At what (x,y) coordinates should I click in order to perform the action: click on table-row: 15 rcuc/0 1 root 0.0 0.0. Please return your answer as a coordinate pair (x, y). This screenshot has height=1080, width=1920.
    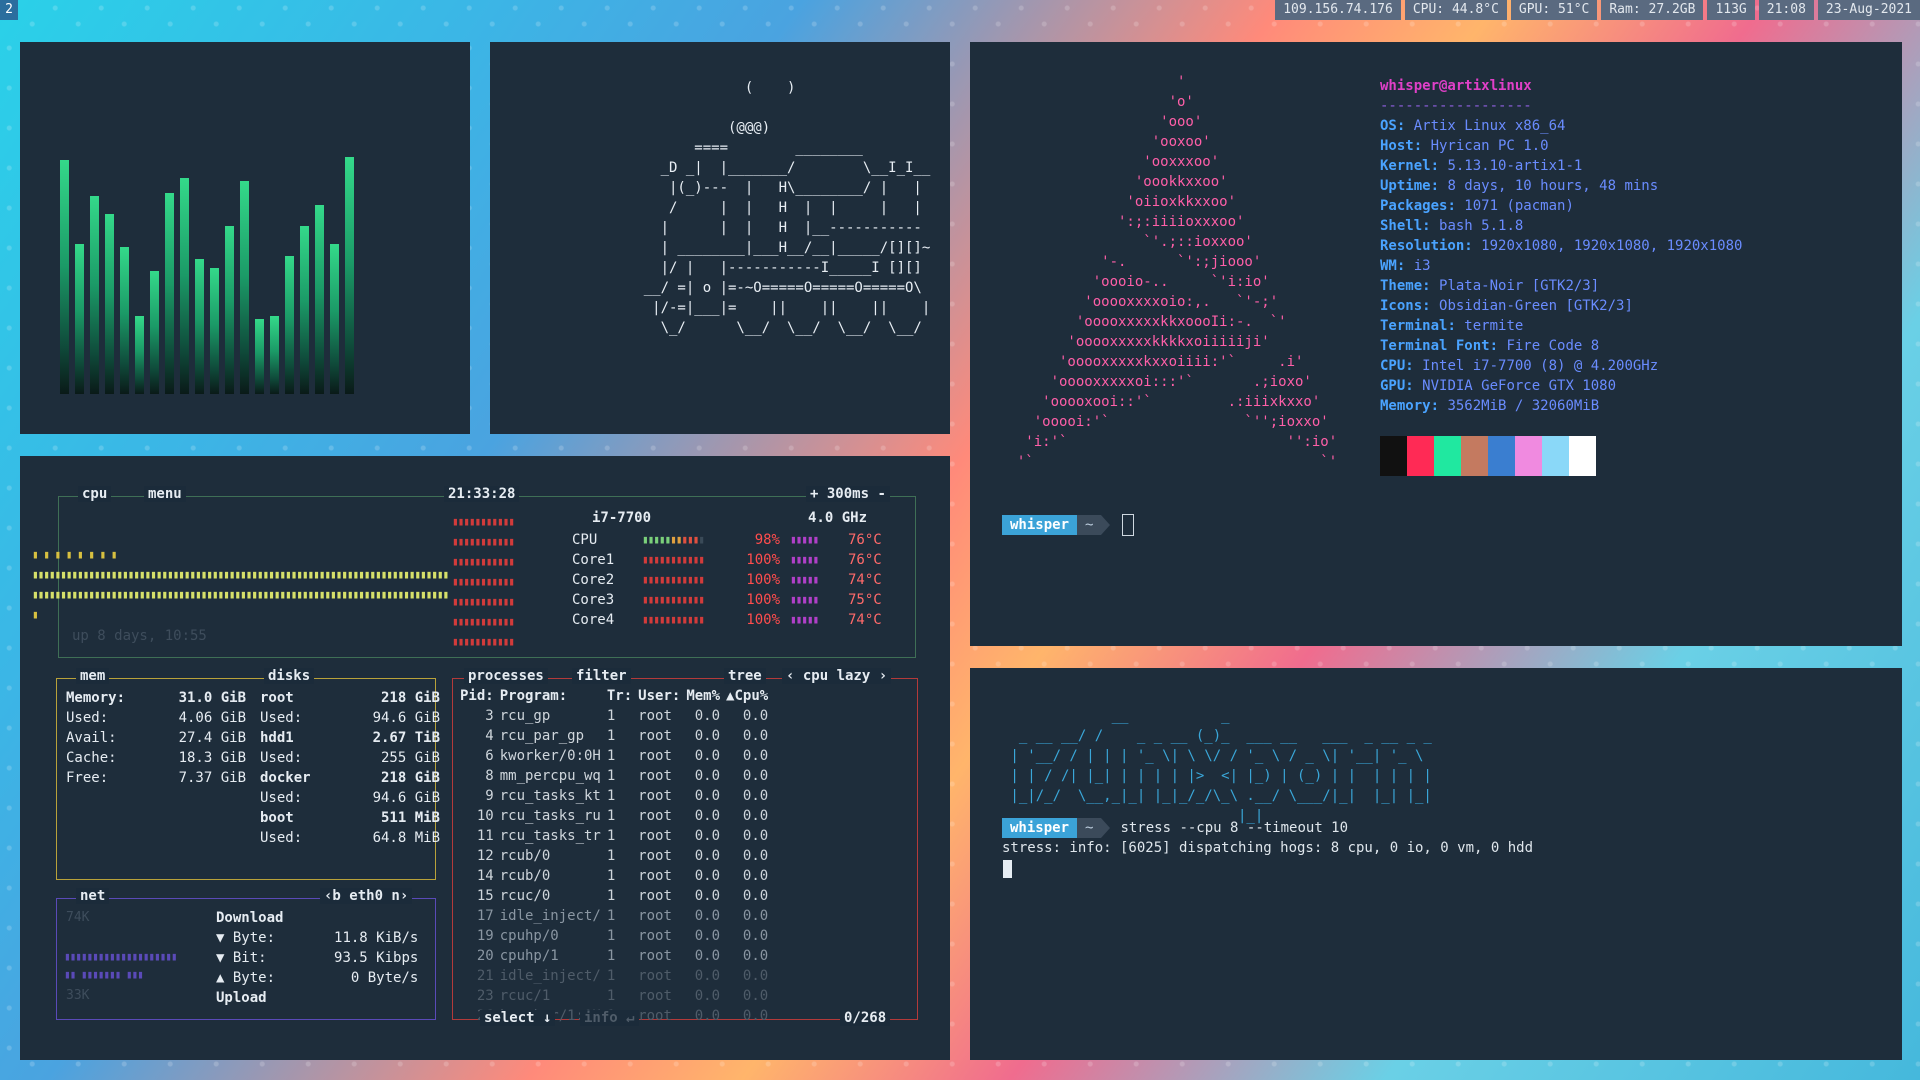
    Looking at the image, I should click on (617, 896).